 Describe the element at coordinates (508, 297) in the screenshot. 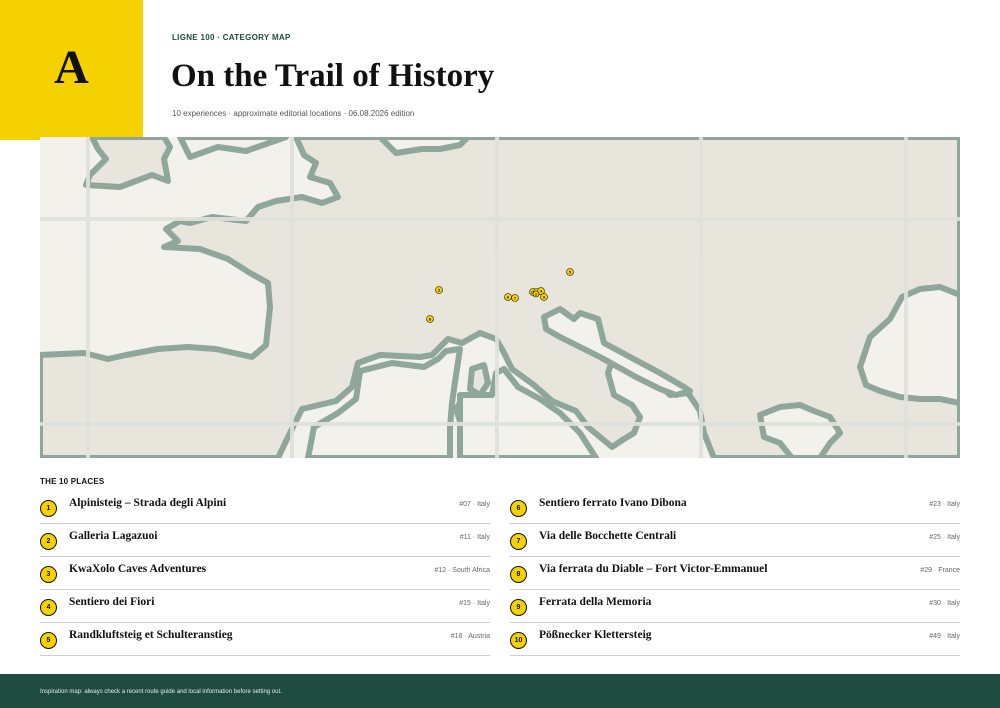

I see `map-marker-6: 6` at that location.